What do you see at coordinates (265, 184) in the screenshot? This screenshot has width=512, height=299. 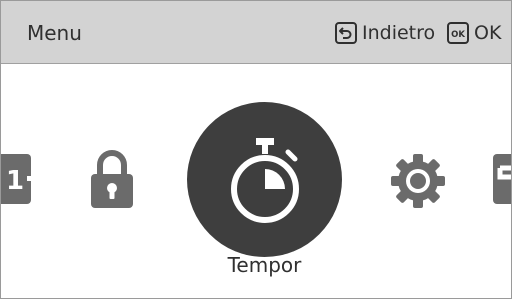 I see `stopwatch-icon` at bounding box center [265, 184].